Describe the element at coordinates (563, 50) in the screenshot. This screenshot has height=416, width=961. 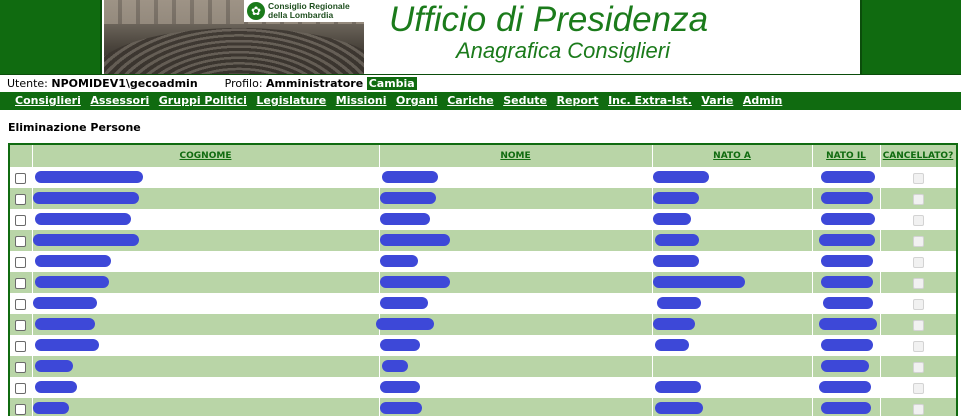
I see `app-subtitle: Anagrafica Consiglieri` at that location.